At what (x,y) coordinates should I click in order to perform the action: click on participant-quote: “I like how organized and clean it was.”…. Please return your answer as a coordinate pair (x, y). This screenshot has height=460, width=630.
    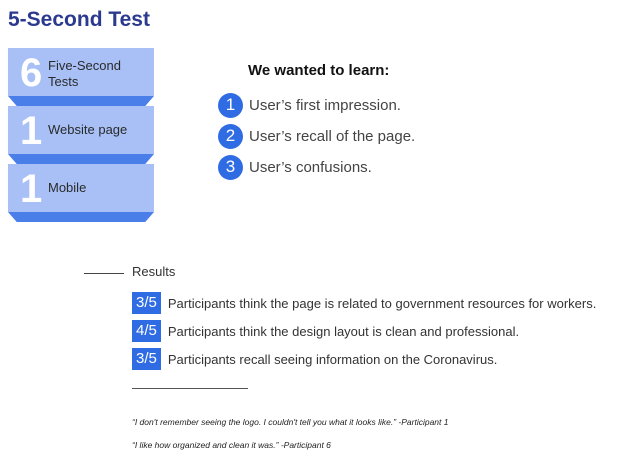
    Looking at the image, I should click on (231, 445).